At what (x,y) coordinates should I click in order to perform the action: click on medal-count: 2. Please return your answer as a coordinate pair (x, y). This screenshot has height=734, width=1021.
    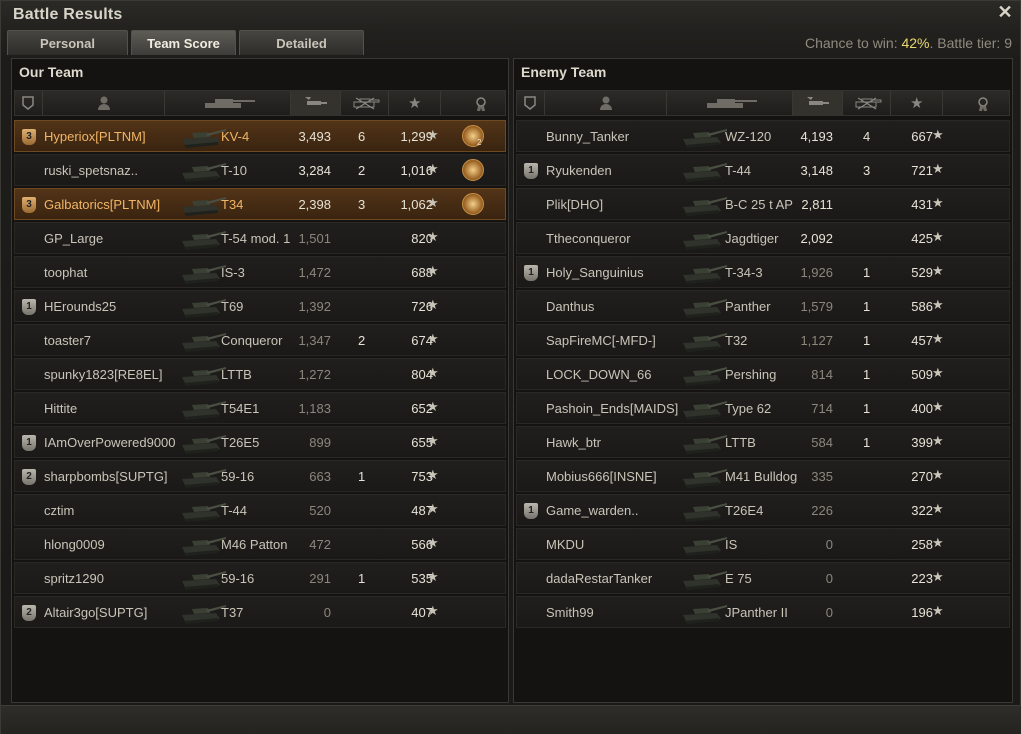
    Looking at the image, I should click on (479, 142).